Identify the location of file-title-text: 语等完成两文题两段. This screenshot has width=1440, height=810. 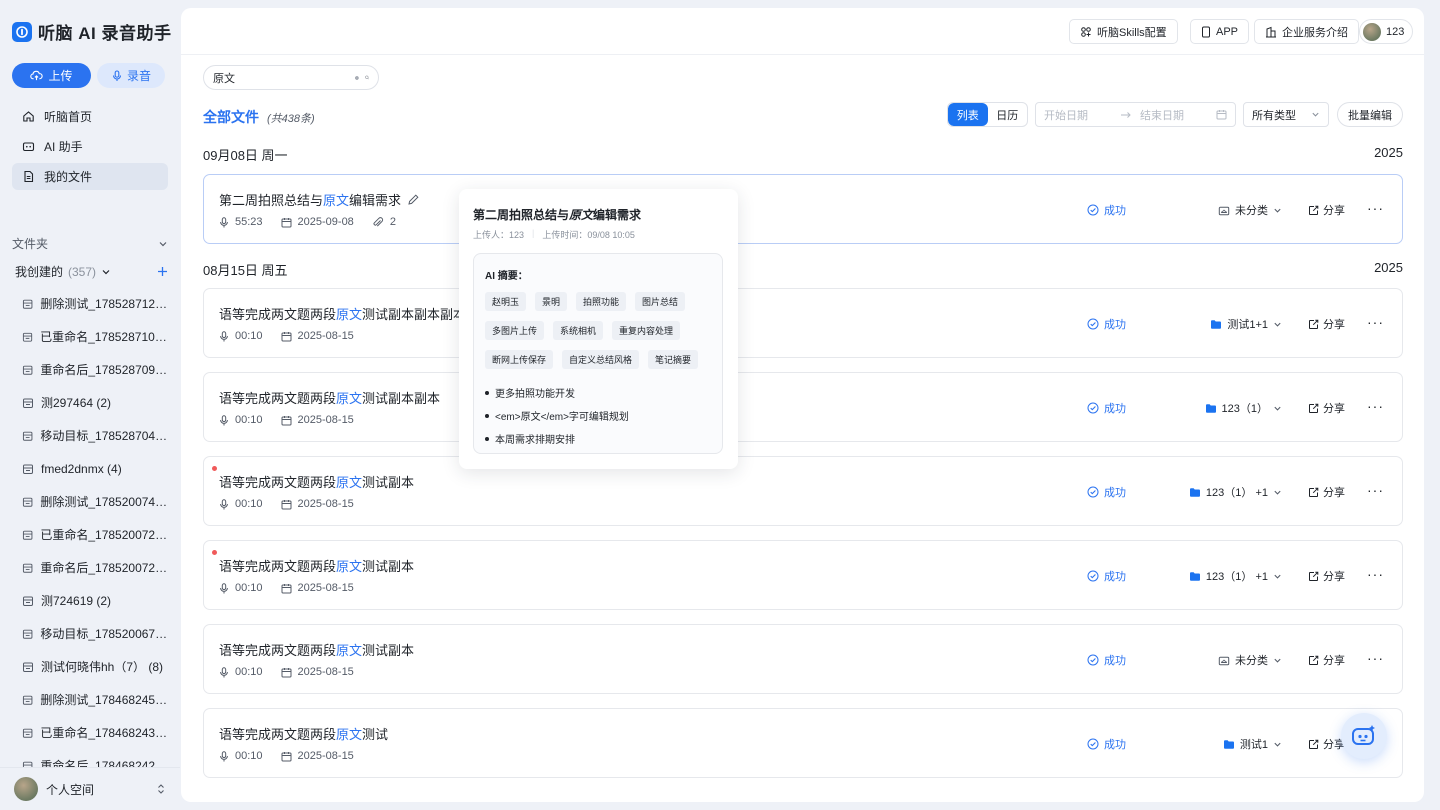
(278, 314).